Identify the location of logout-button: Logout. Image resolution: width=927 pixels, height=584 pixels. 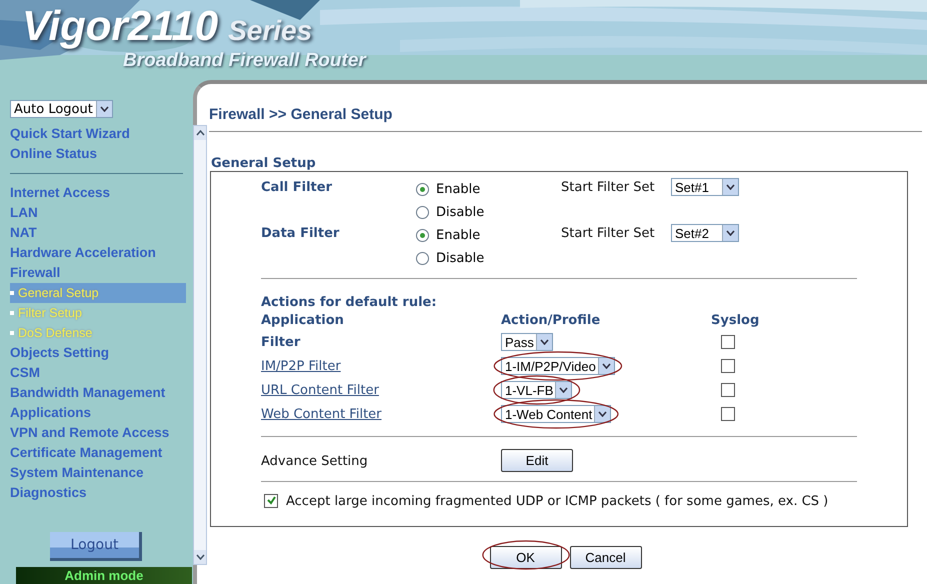
(96, 546).